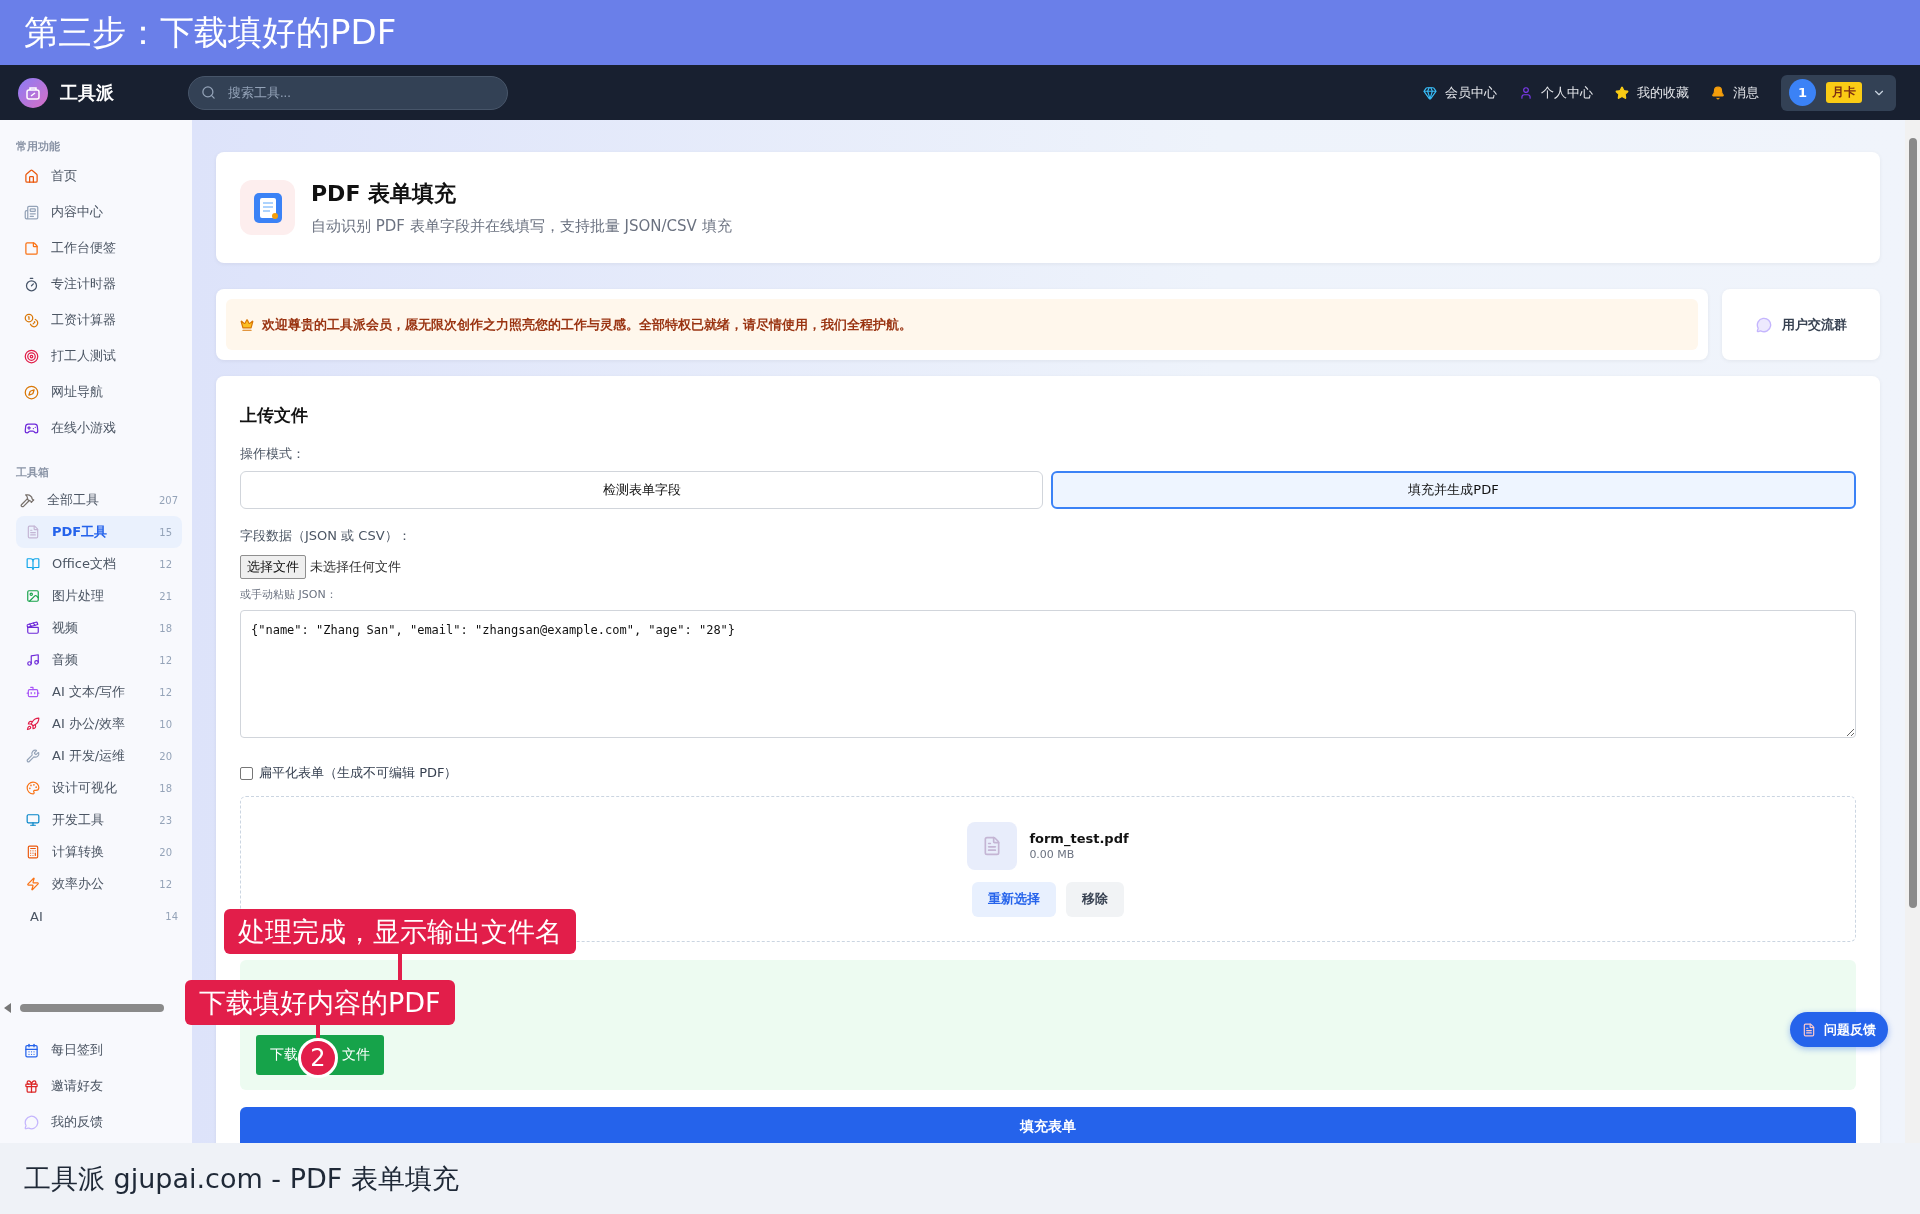 The width and height of the screenshot is (1920, 1214). I want to click on gamepad-icon, so click(31, 428).